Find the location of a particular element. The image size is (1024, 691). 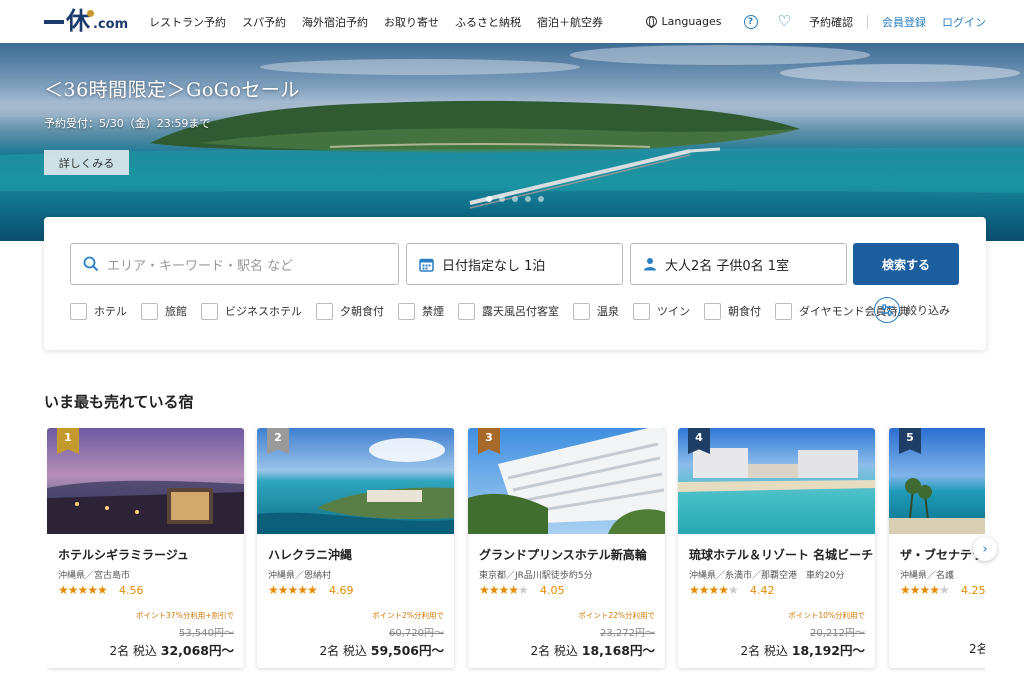

nav-gourmet-order: お取り寄せ is located at coordinates (411, 22).